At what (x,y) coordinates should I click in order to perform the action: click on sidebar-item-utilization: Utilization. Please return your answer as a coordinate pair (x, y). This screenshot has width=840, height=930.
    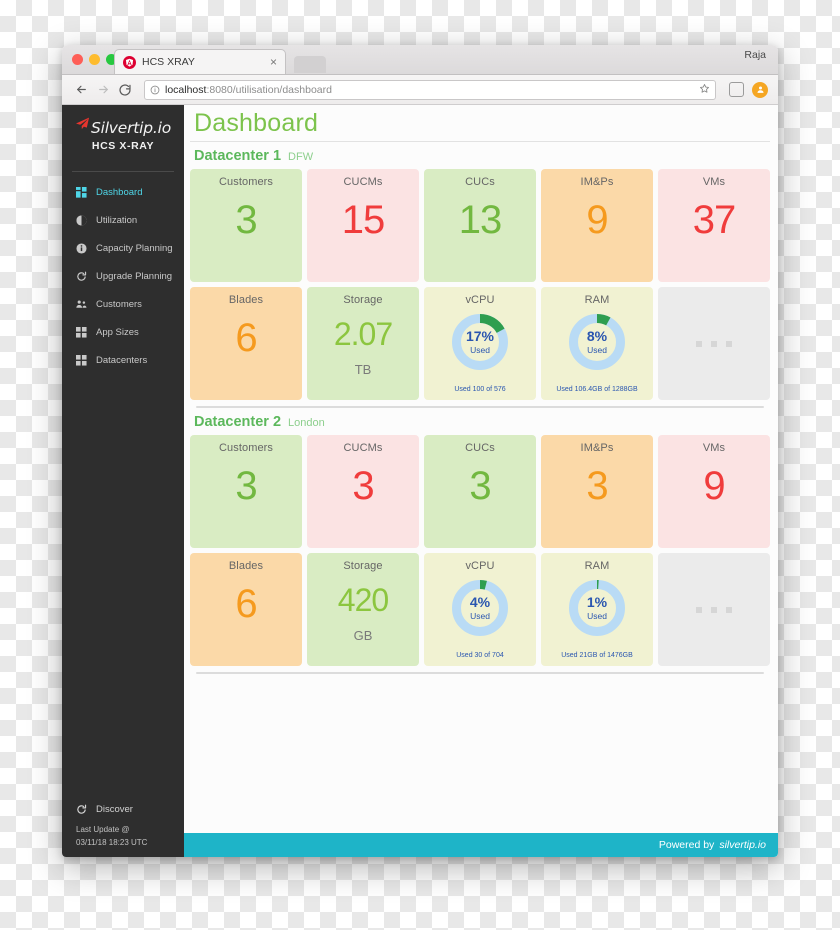
    Looking at the image, I should click on (123, 220).